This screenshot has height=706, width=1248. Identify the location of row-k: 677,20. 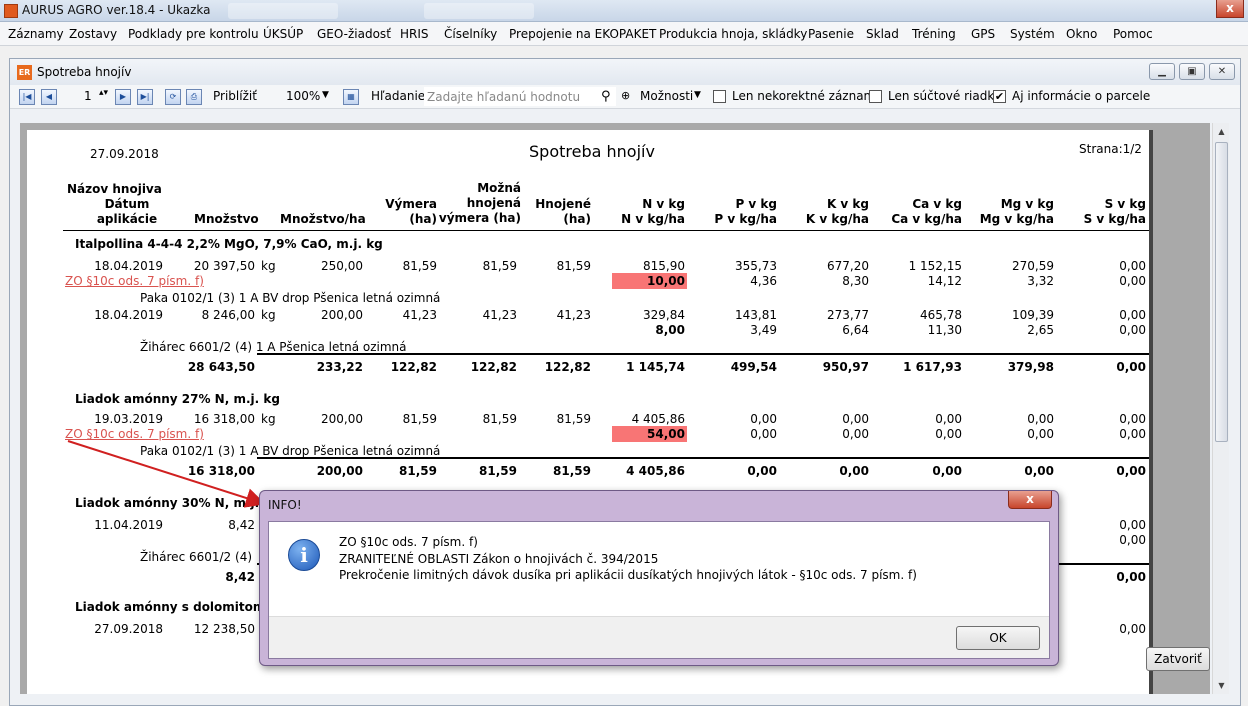
(848, 266).